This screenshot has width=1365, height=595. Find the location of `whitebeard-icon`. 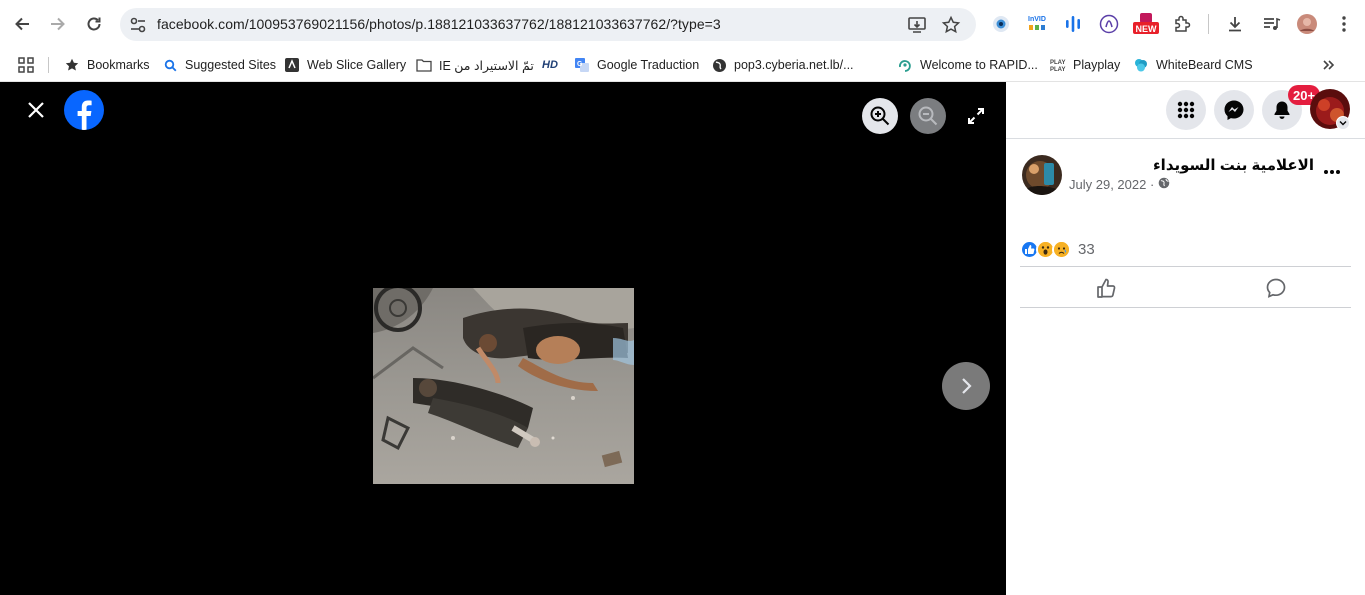

whitebeard-icon is located at coordinates (1141, 65).